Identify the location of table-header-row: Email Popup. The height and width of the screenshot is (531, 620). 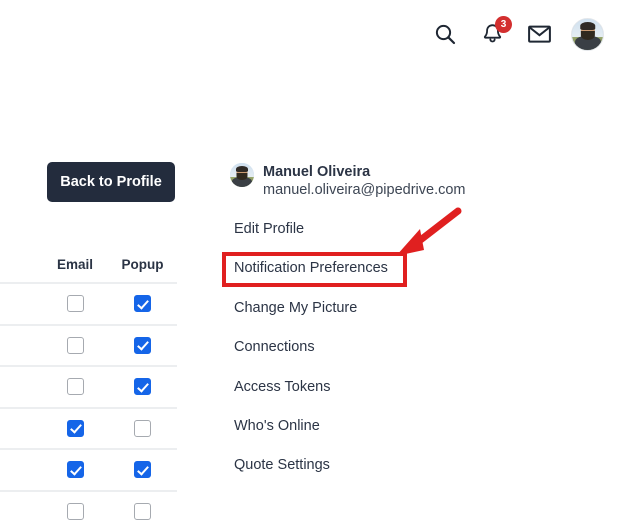
(88, 264).